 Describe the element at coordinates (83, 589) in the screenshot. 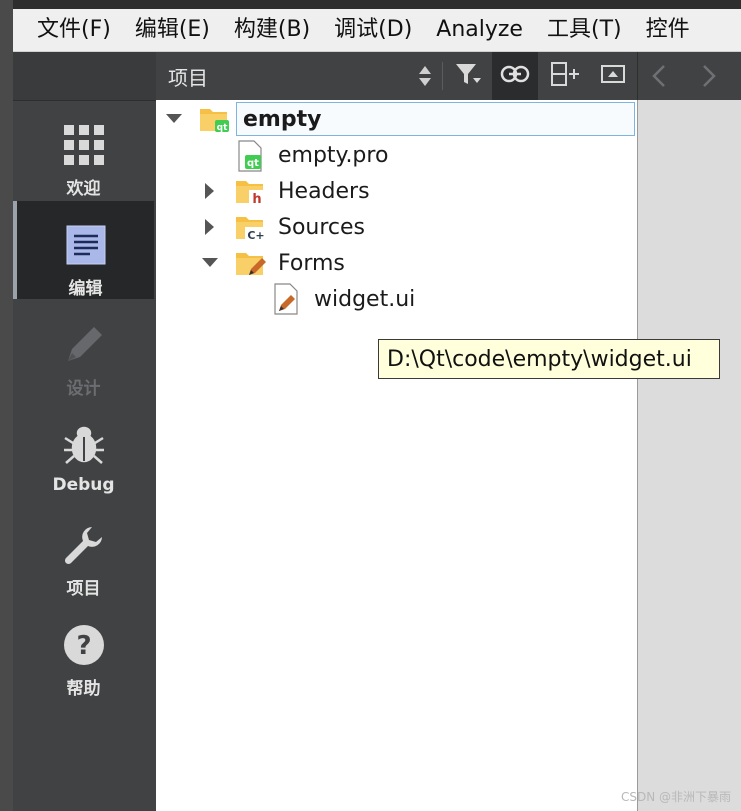

I see `mode-projects-label: 项目` at that location.